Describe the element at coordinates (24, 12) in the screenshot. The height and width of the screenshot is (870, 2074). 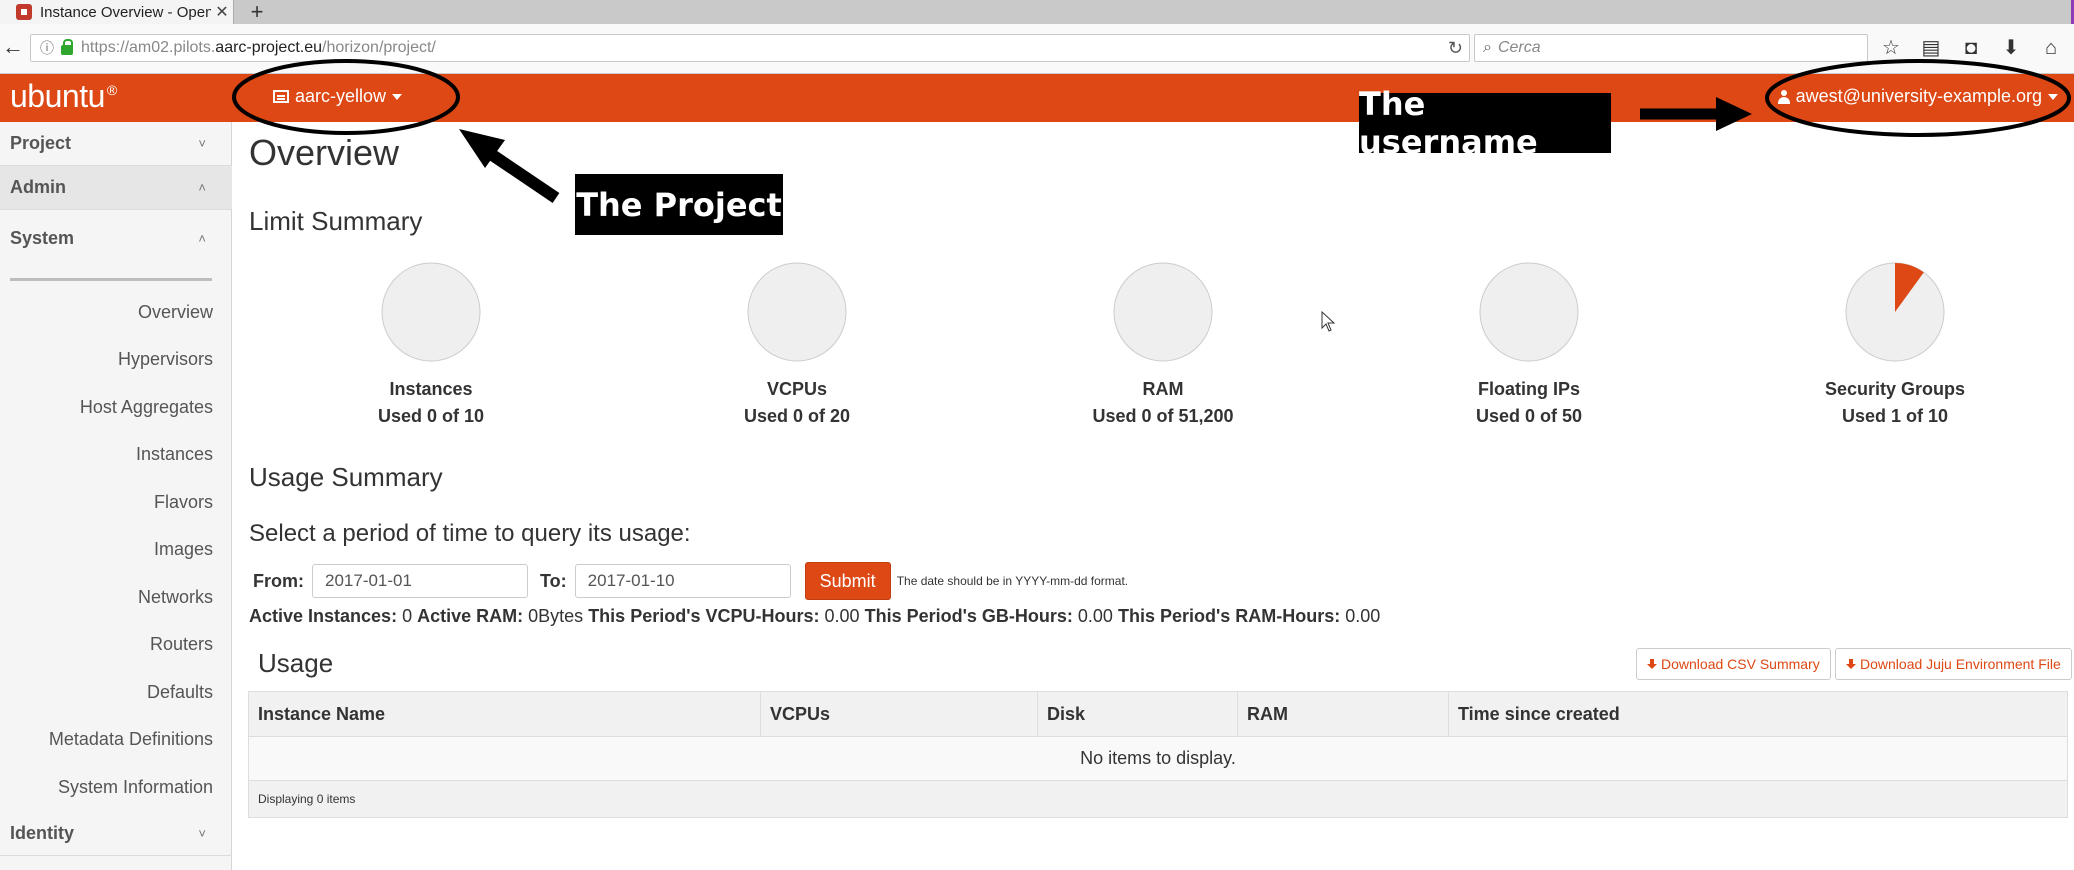
I see `favicon-icon` at that location.